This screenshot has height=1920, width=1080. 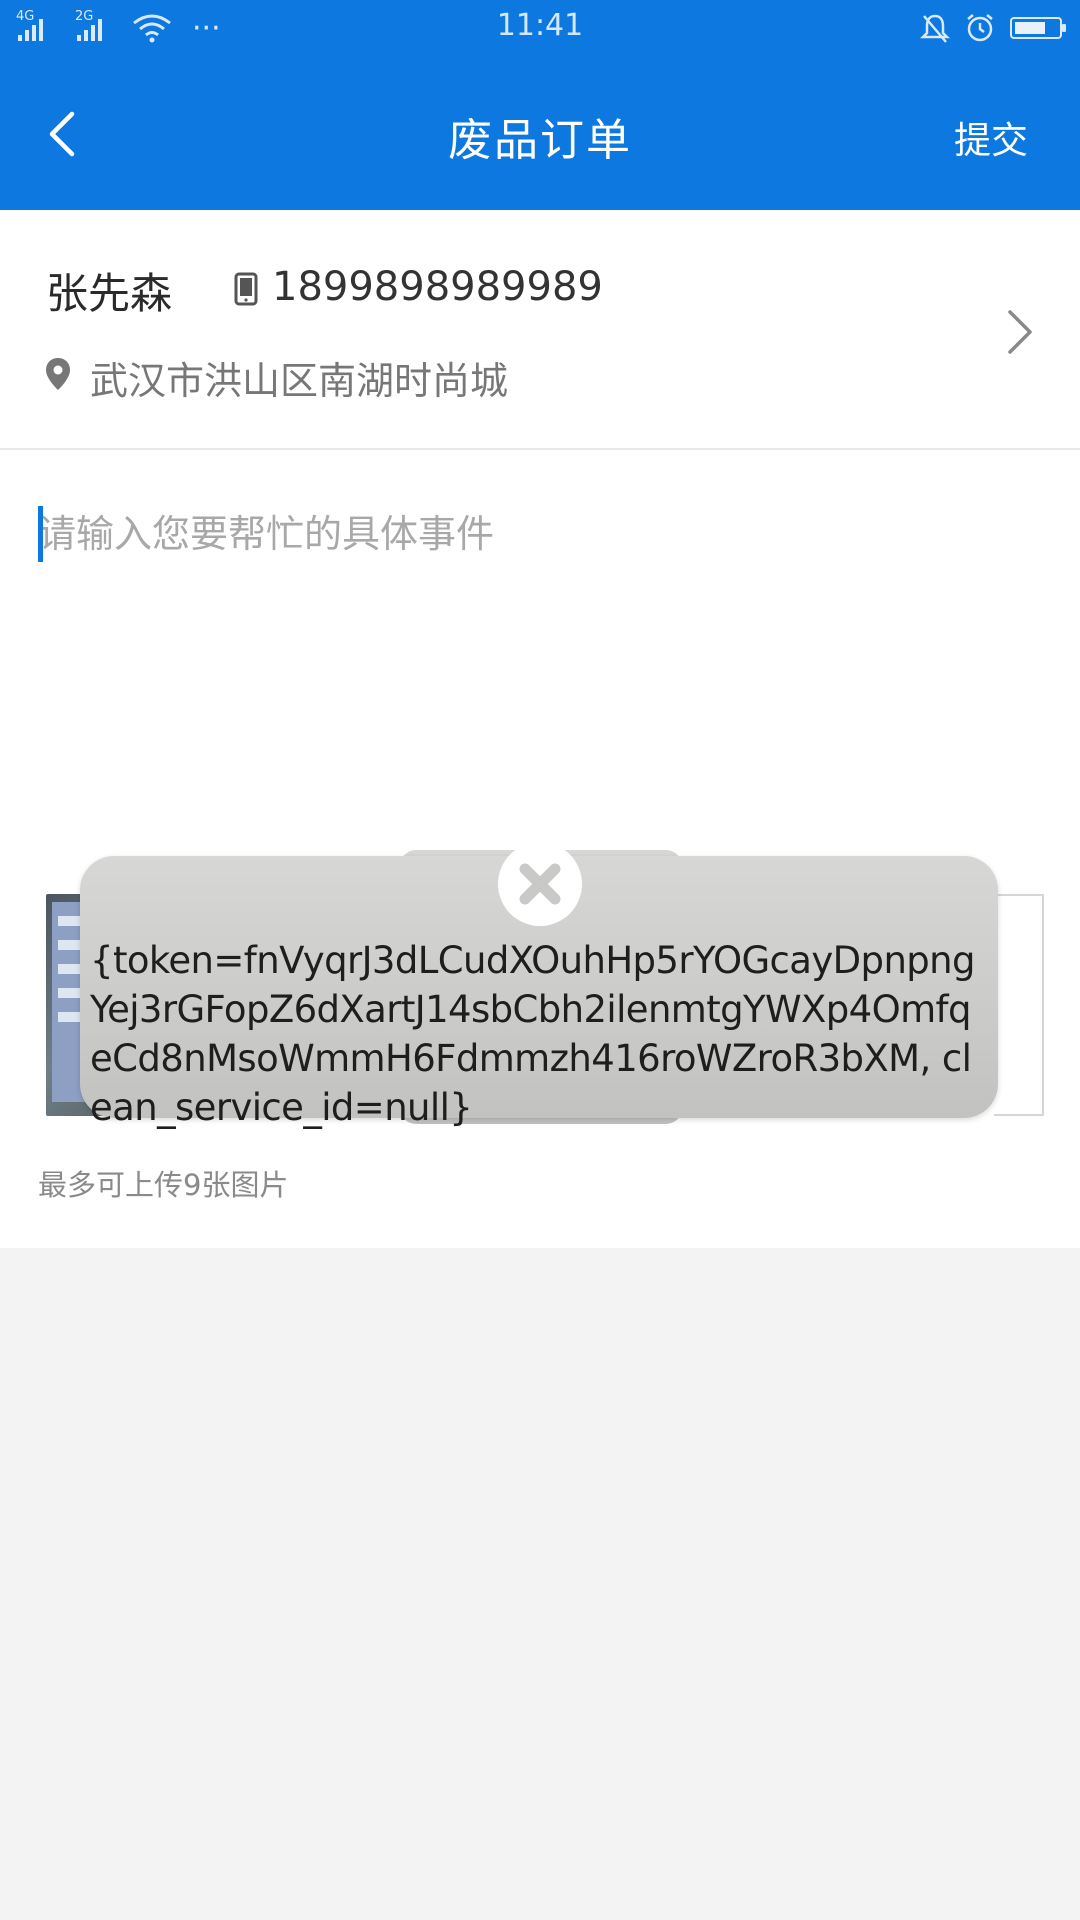 I want to click on alarm-icon, so click(x=980, y=28).